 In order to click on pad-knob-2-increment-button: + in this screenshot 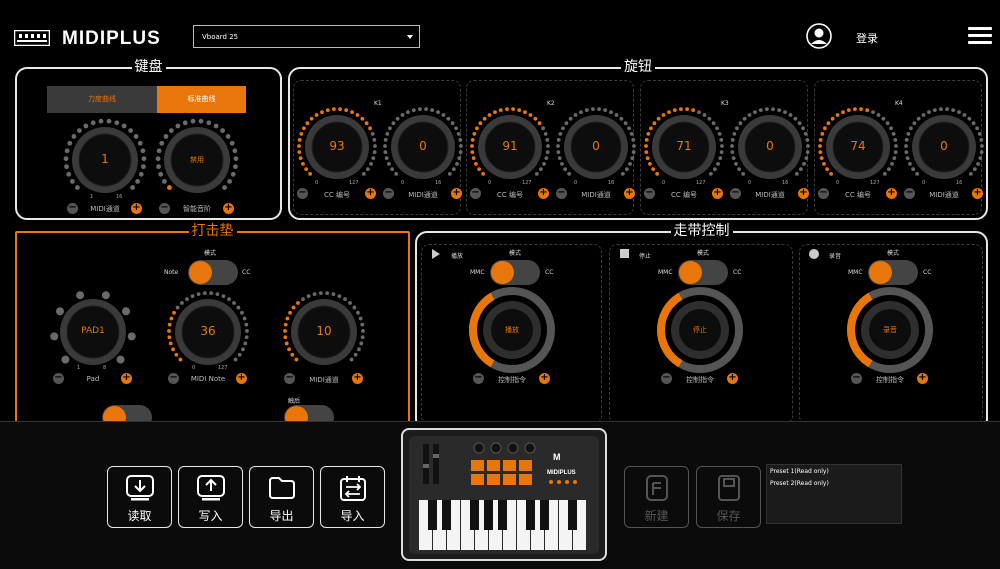, I will do `click(357, 378)`.